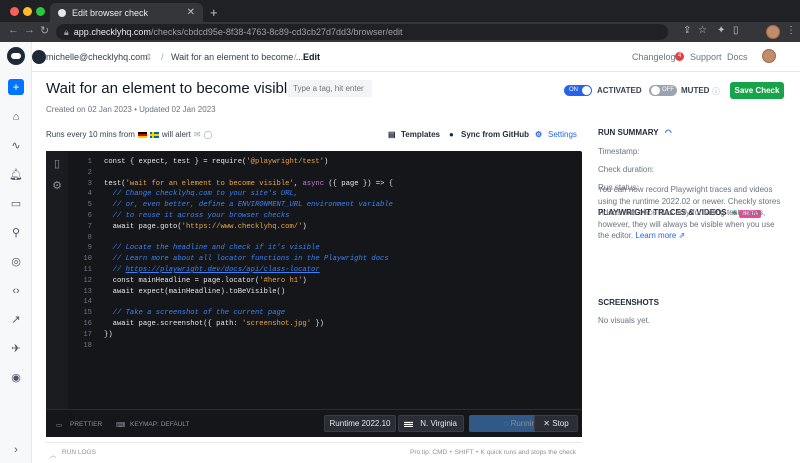 This screenshot has width=800, height=463. I want to click on reload-icon: ↻, so click(44, 30).